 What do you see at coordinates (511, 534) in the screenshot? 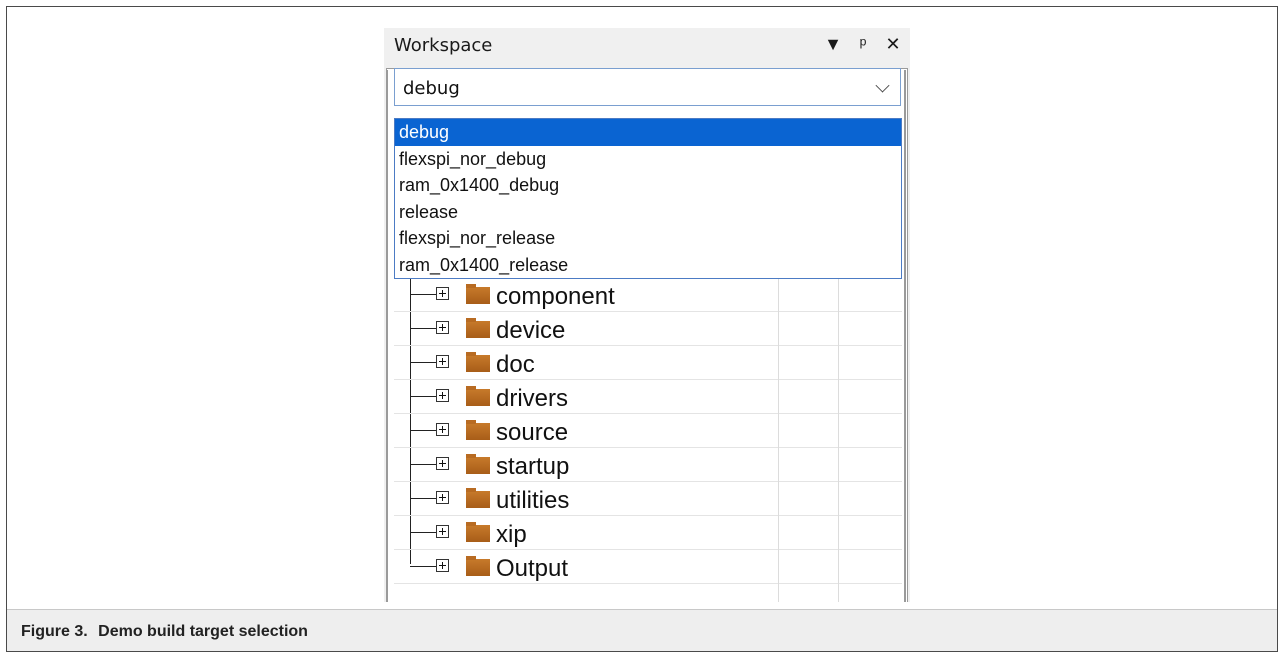
I see `tree-item-label: xip` at bounding box center [511, 534].